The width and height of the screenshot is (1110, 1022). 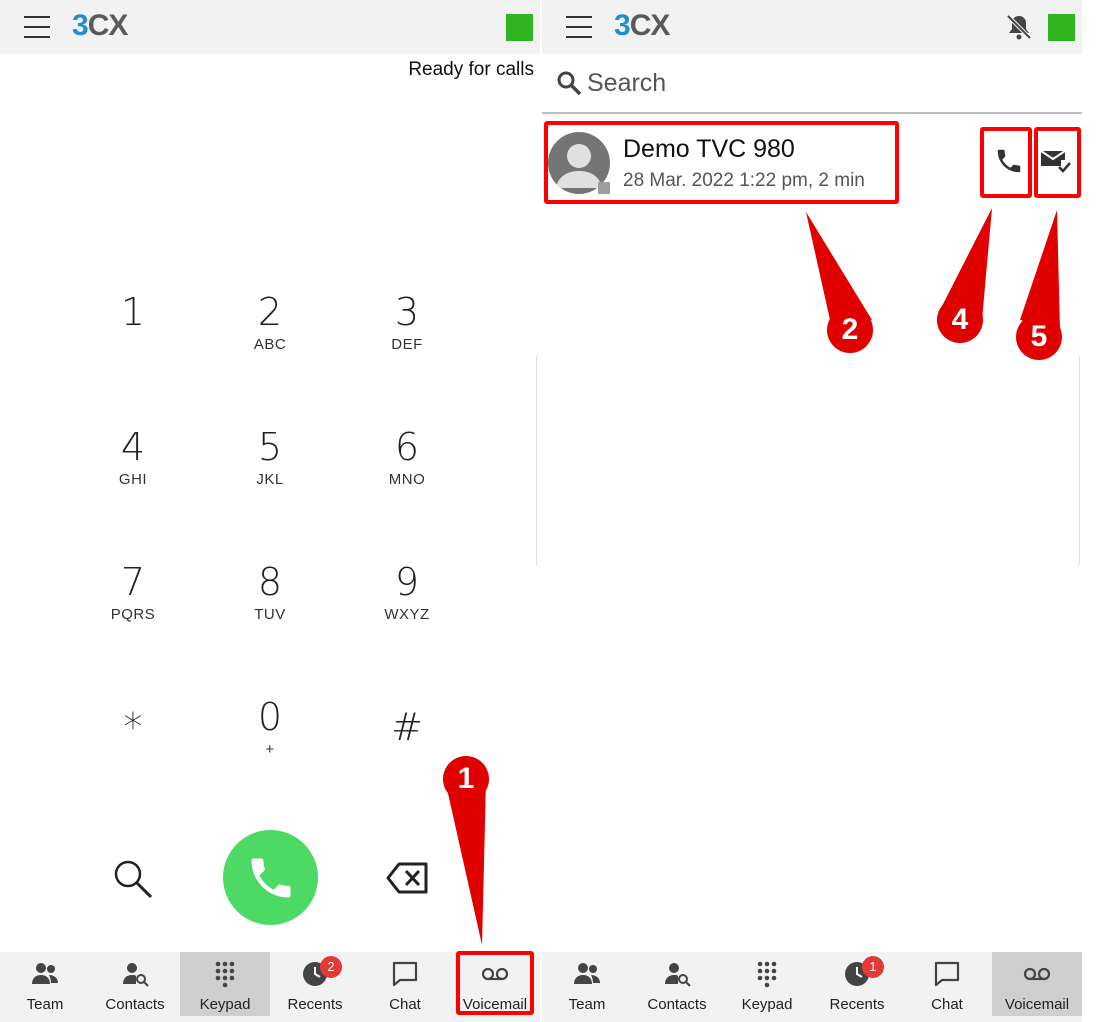 I want to click on callout-5: 5, so click(x=1039, y=337).